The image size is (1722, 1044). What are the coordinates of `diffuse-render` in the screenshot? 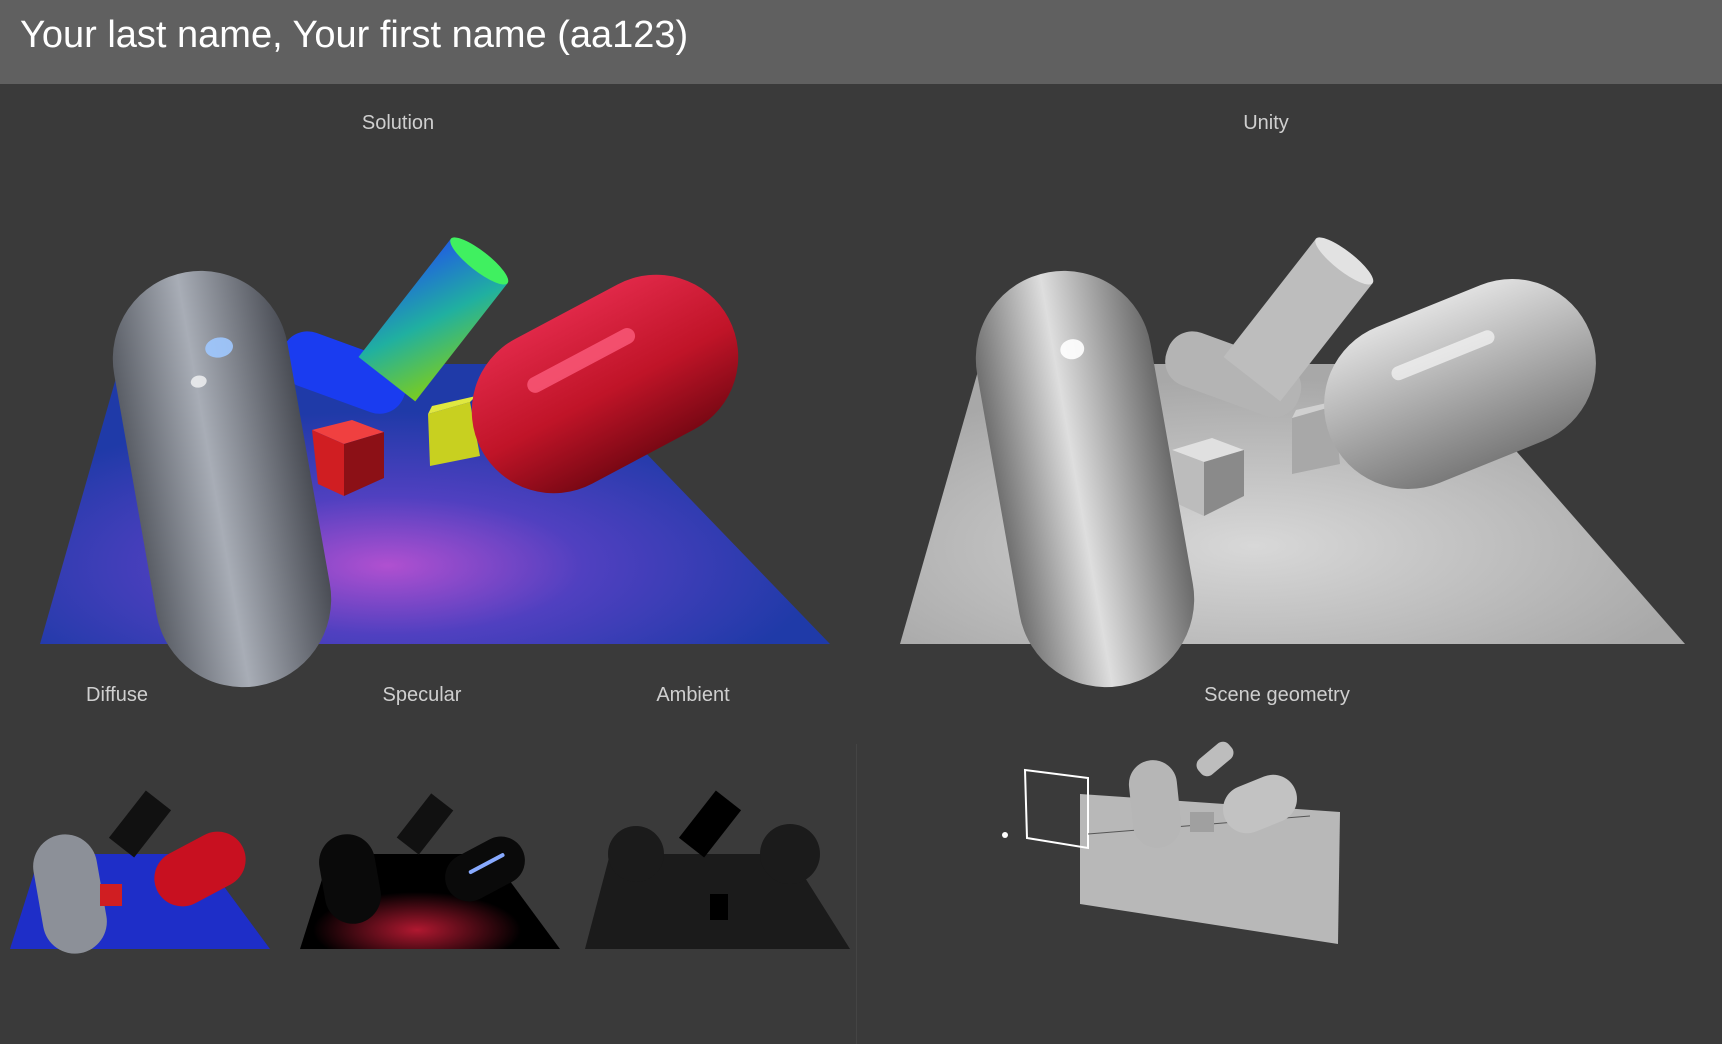 It's located at (140, 872).